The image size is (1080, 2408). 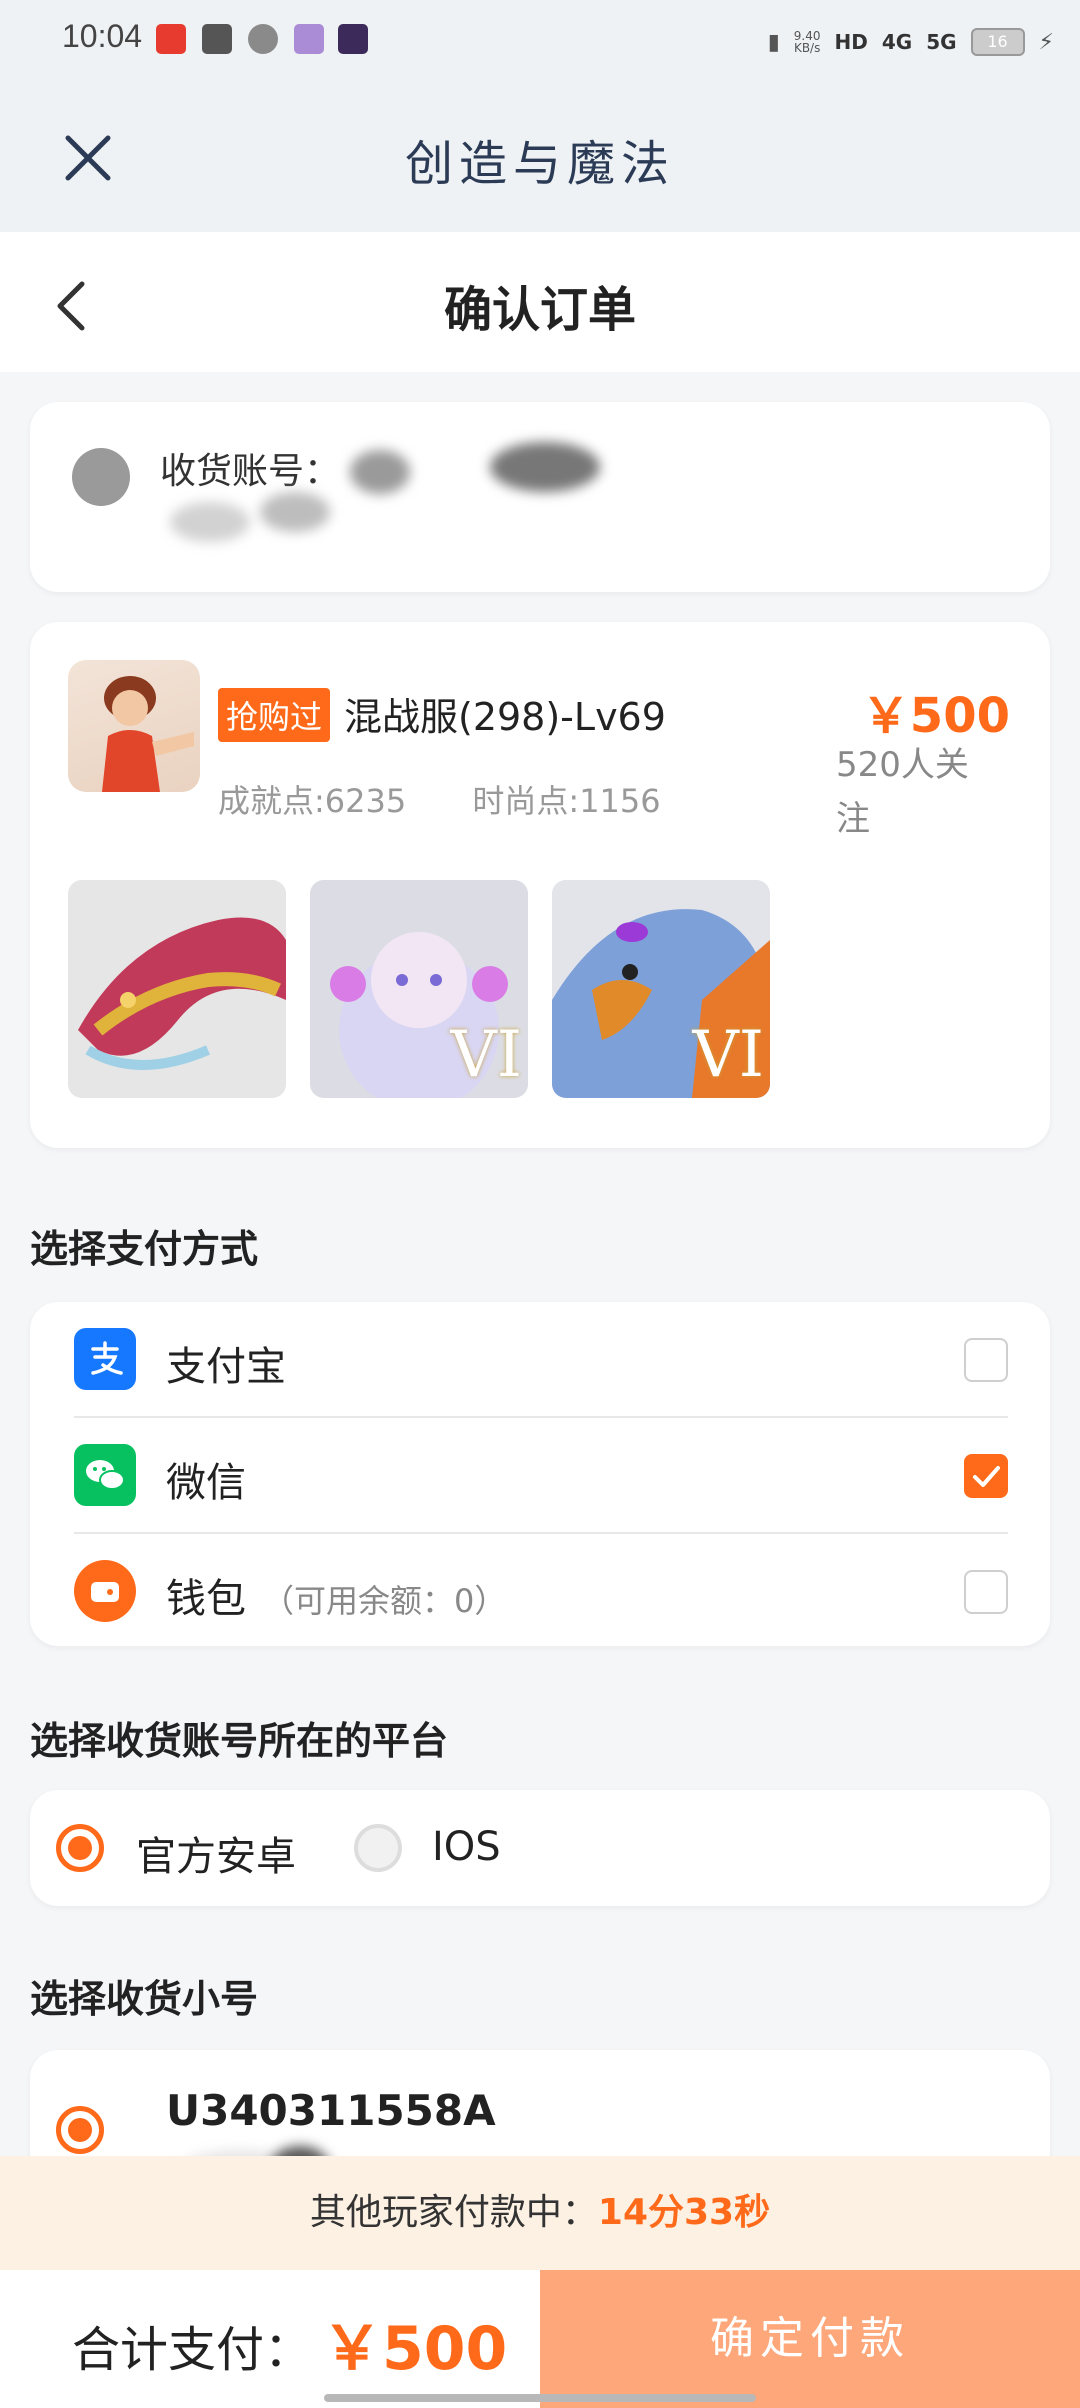 What do you see at coordinates (539, 310) in the screenshot?
I see `page-title: 确认订单` at bounding box center [539, 310].